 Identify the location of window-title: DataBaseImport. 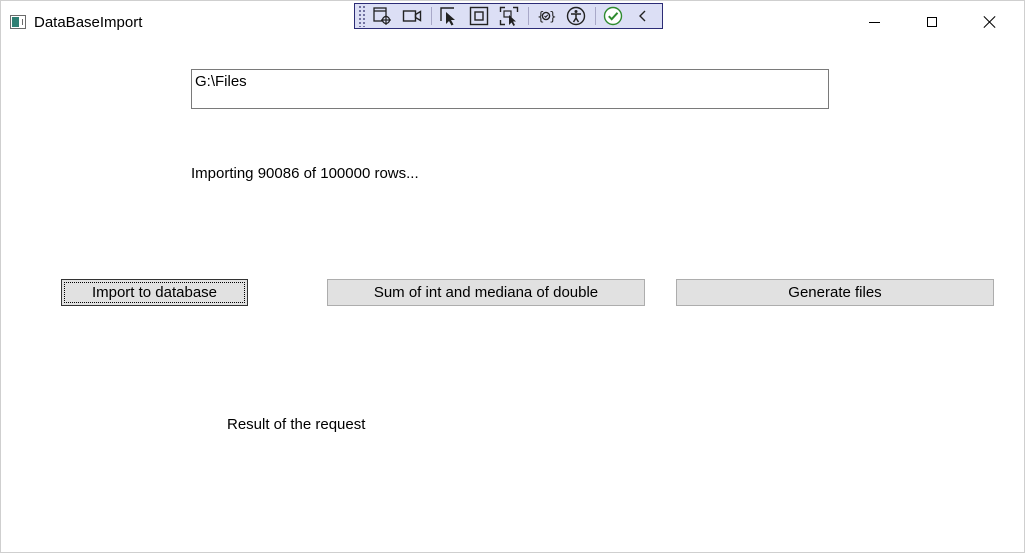
(88, 22).